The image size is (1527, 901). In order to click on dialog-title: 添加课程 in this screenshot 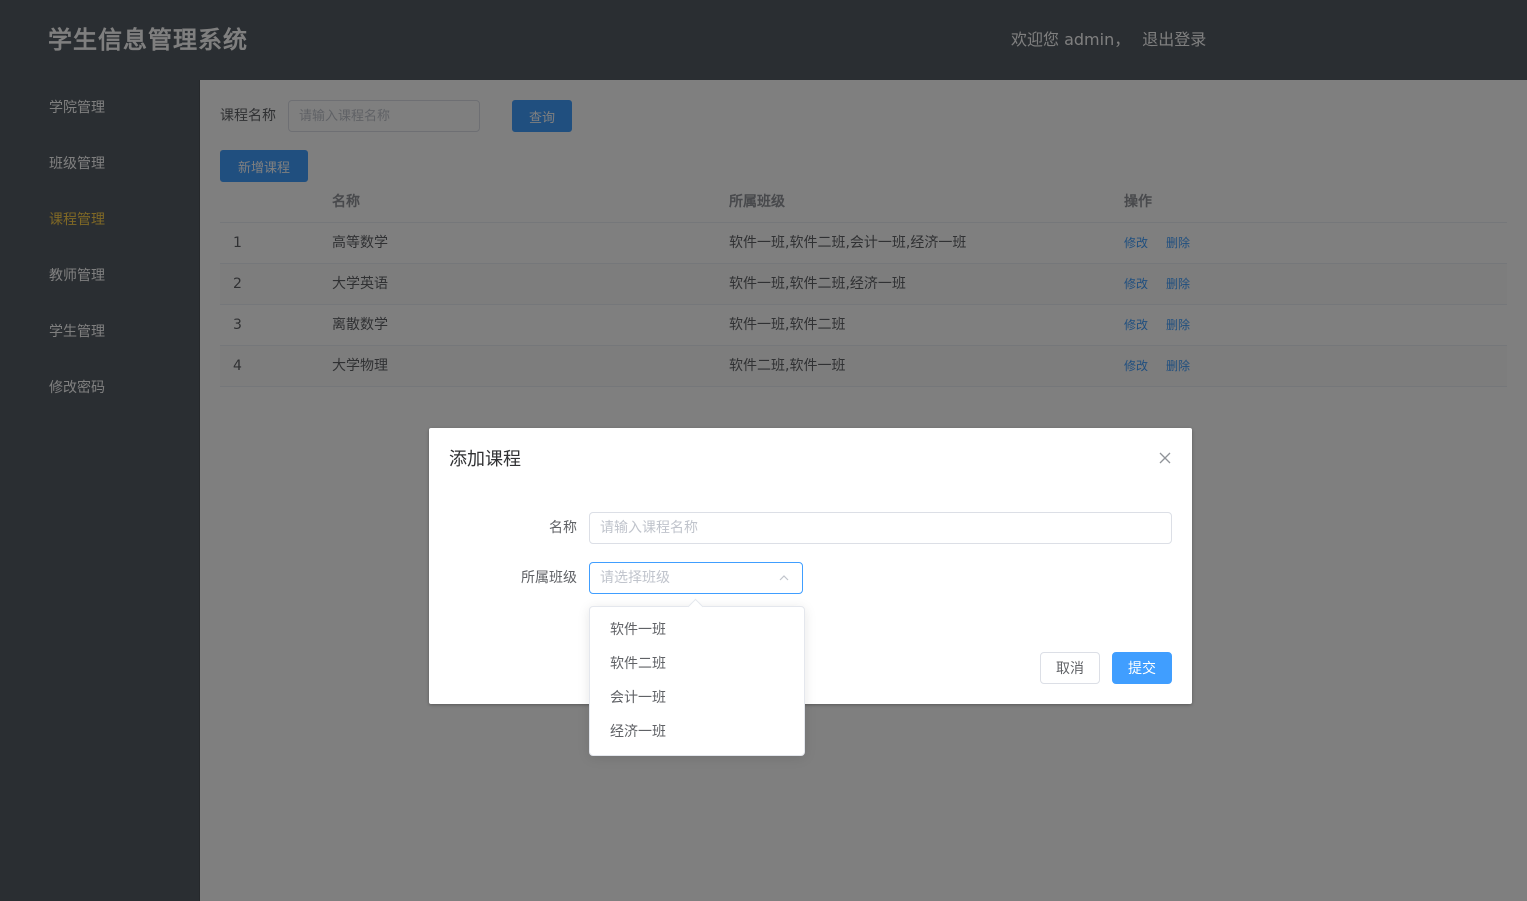, I will do `click(485, 459)`.